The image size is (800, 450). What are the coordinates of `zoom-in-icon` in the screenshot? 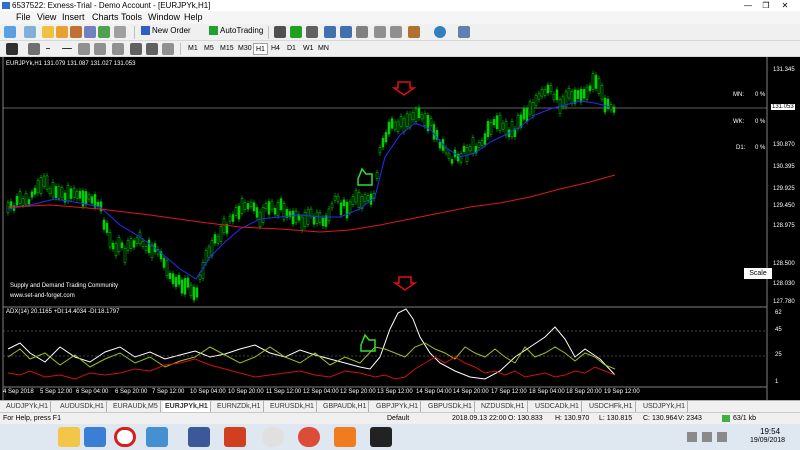 It's located at (330, 32).